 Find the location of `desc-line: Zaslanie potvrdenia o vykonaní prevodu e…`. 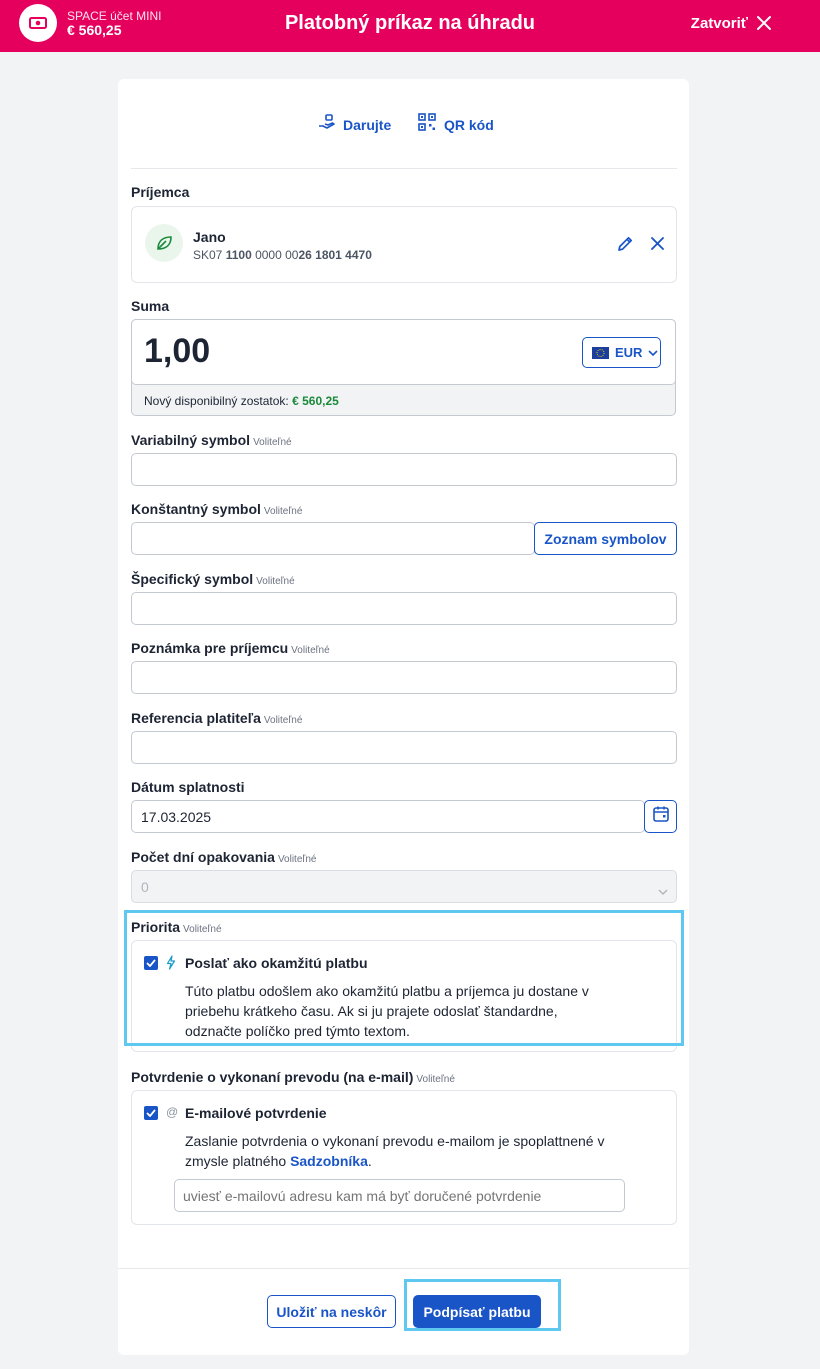

desc-line: Zaslanie potvrdenia o vykonaní prevodu e… is located at coordinates (395, 1141).